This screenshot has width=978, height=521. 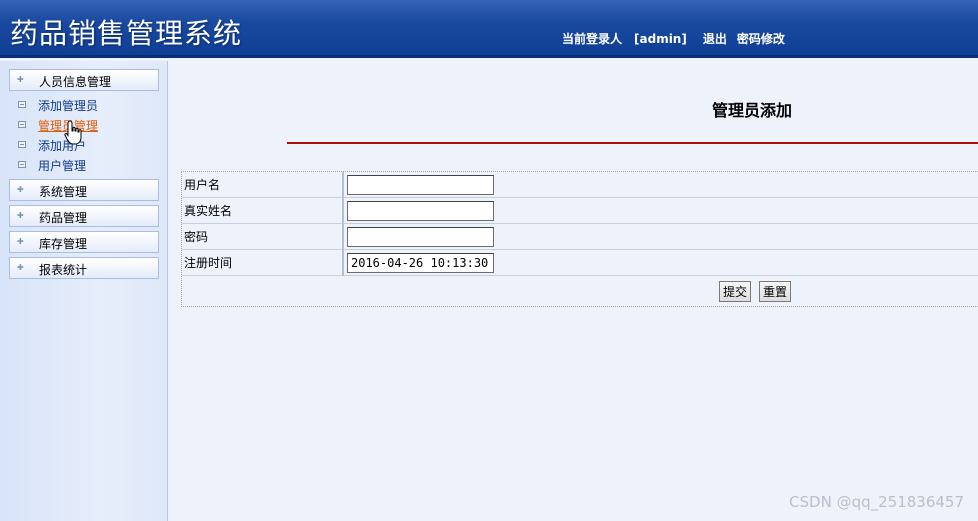 What do you see at coordinates (580, 185) in the screenshot?
I see `form-row-username: 用户名` at bounding box center [580, 185].